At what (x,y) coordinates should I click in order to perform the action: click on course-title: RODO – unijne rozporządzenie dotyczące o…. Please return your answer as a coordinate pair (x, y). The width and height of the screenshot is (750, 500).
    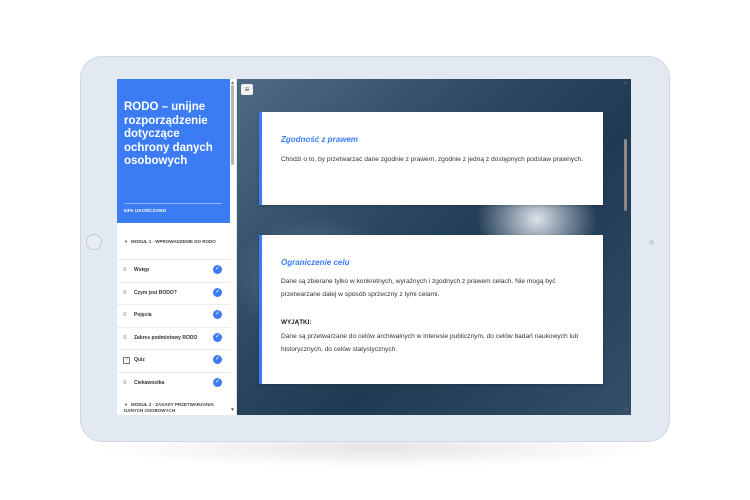
    Looking at the image, I should click on (168, 134).